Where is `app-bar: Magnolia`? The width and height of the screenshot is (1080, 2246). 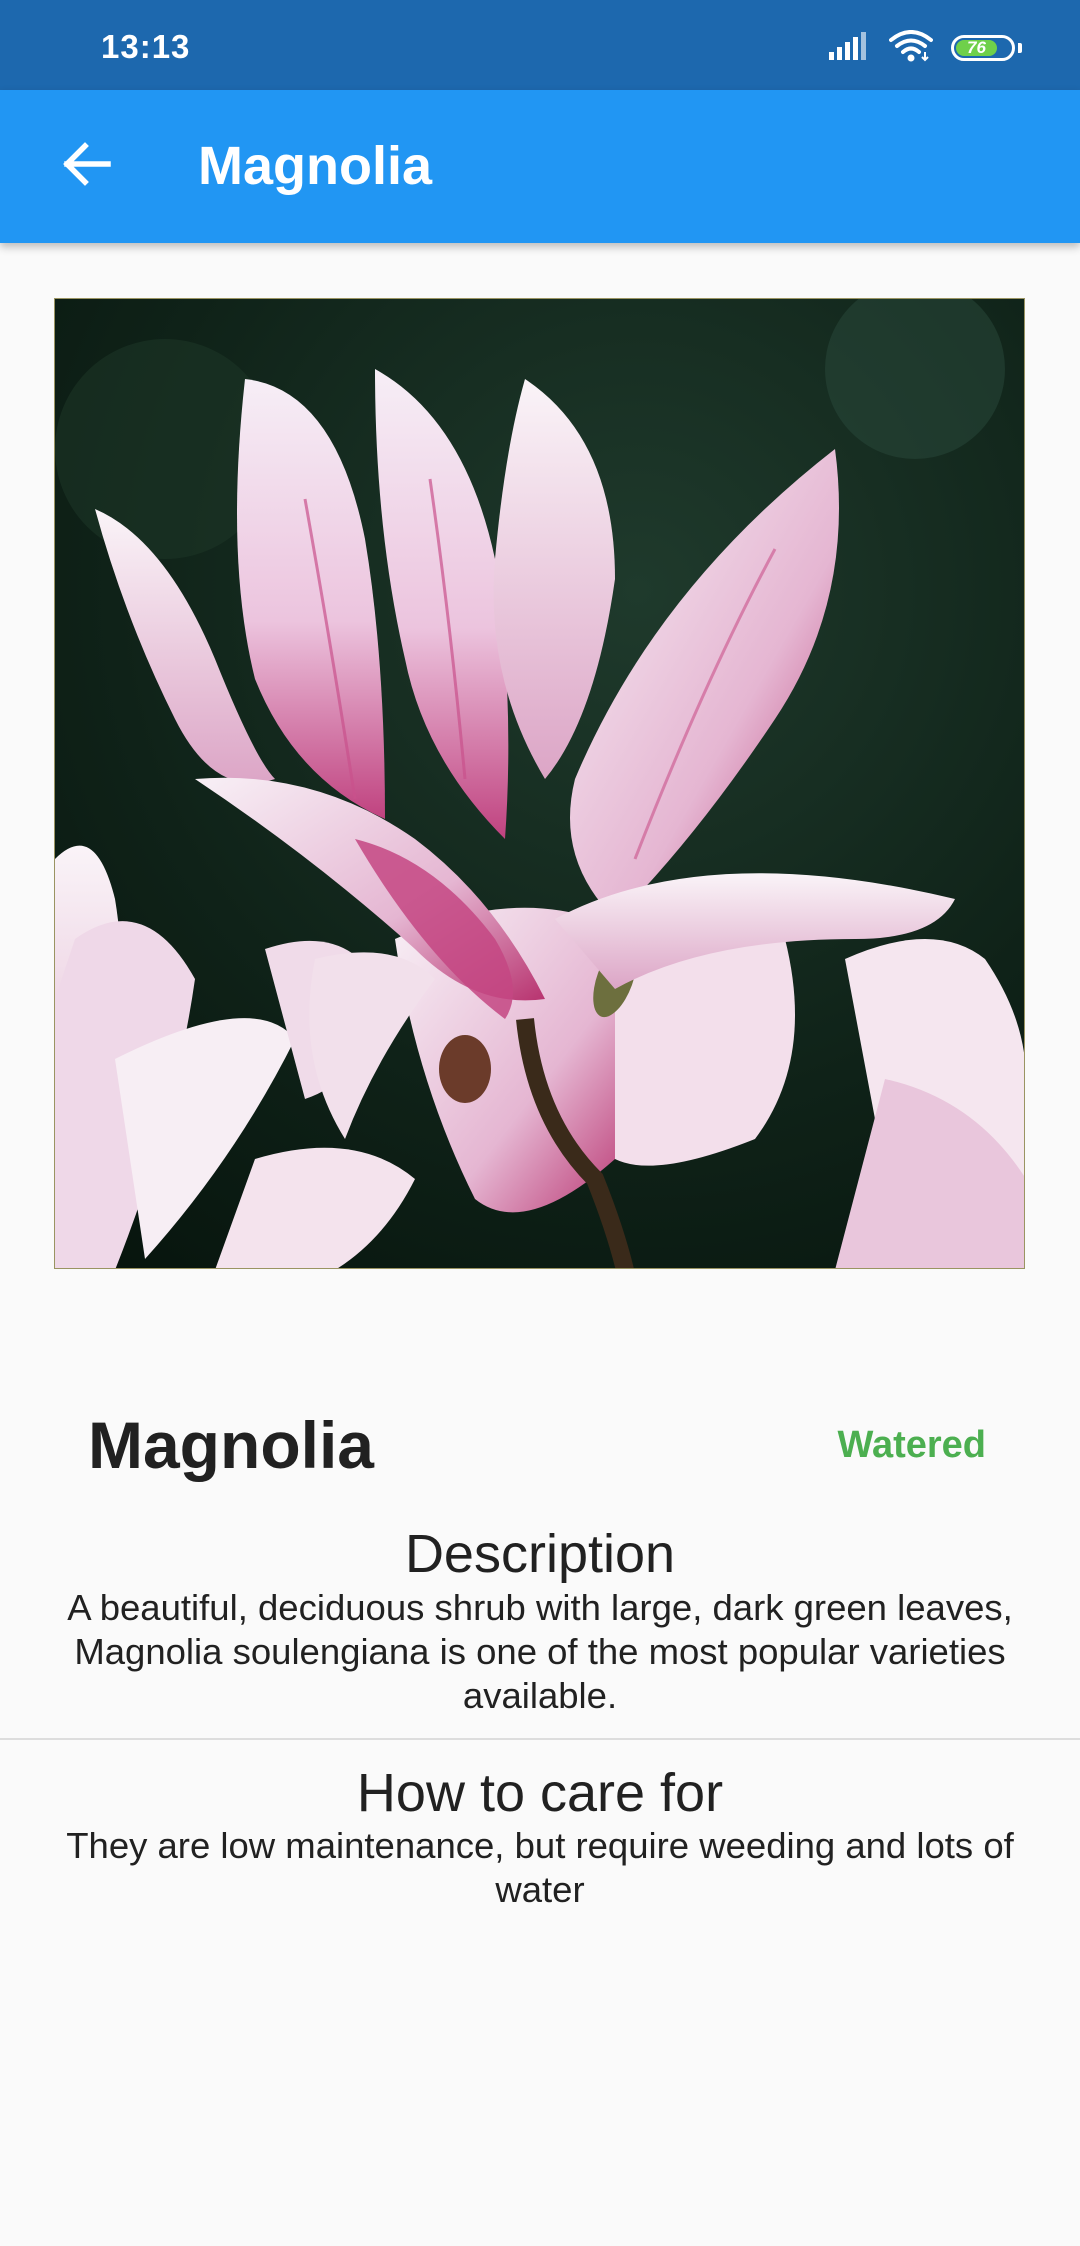
app-bar: Magnolia is located at coordinates (540, 166).